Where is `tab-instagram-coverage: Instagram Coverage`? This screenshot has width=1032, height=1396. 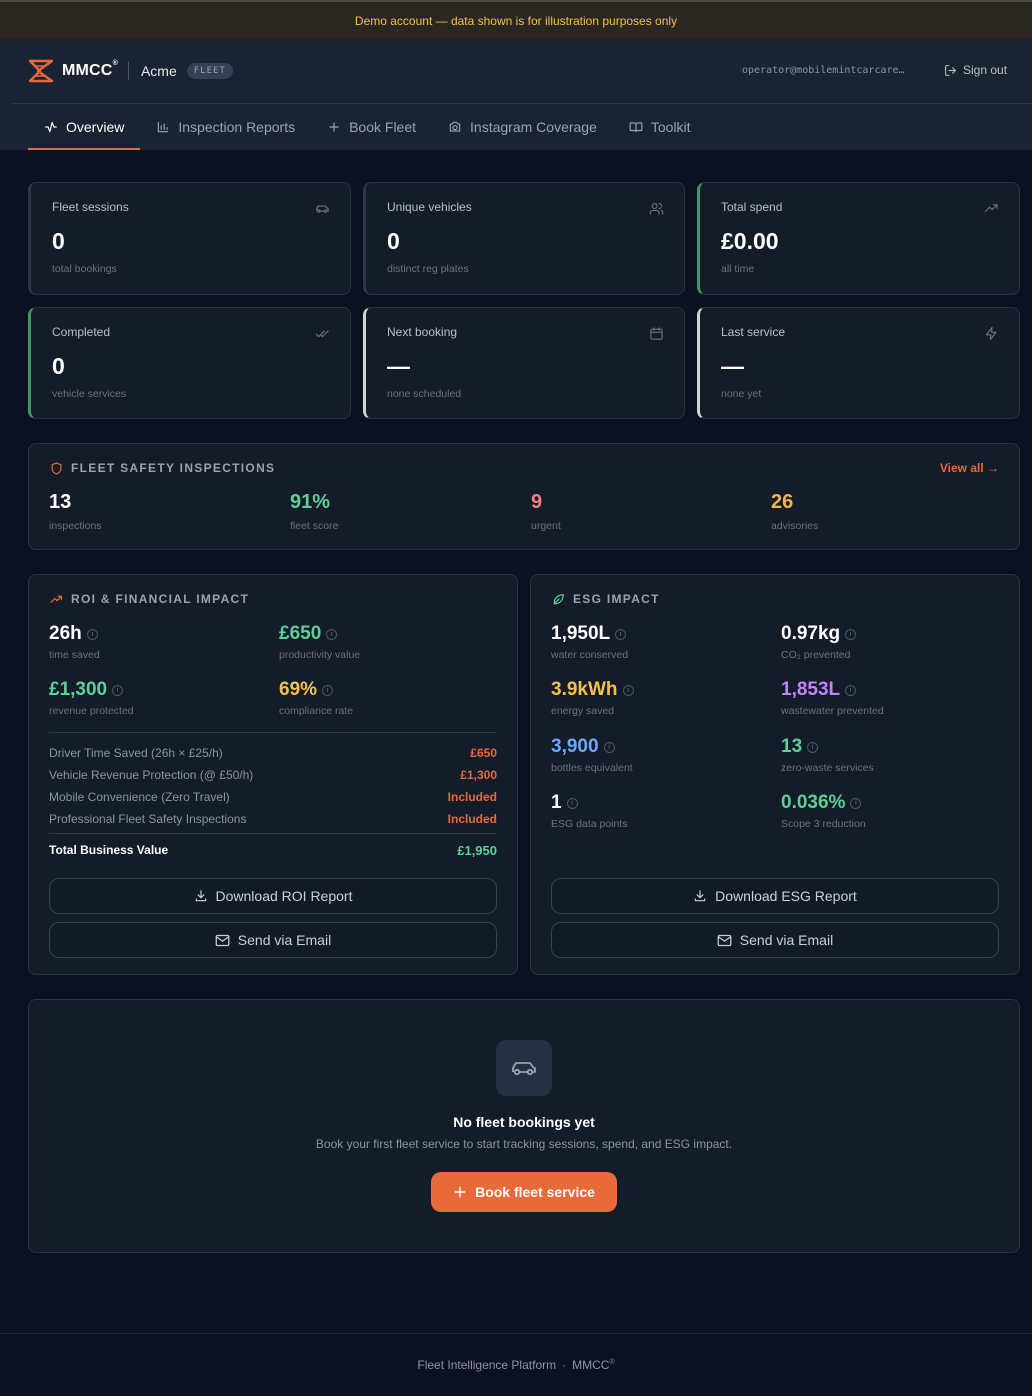 tab-instagram-coverage: Instagram Coverage is located at coordinates (522, 126).